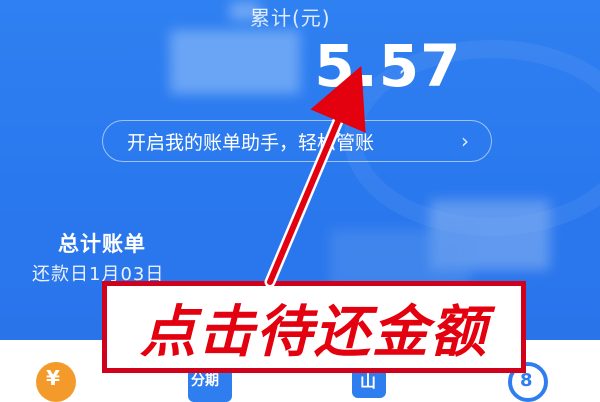 The height and width of the screenshot is (402, 600). What do you see at coordinates (290, 18) in the screenshot?
I see `cumulative-label: 累计(元)` at bounding box center [290, 18].